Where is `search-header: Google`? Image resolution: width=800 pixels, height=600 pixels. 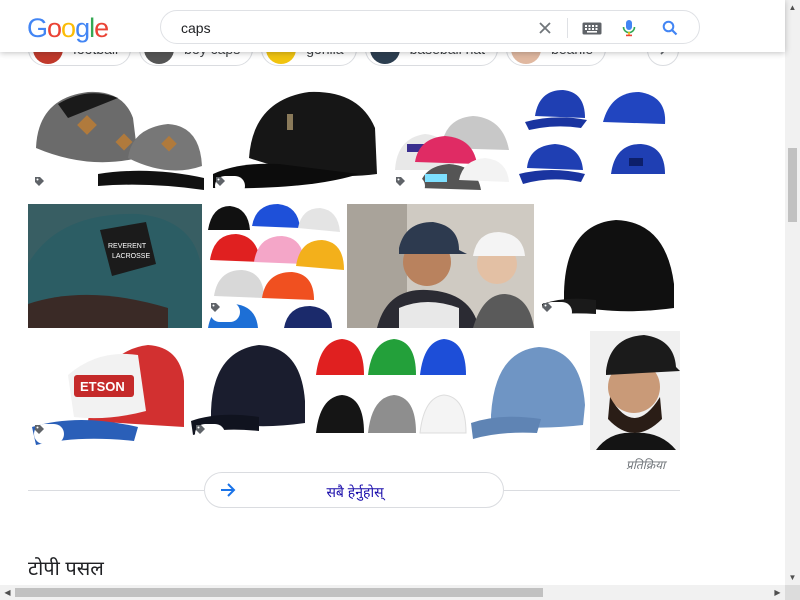
search-header: Google is located at coordinates (392, 26).